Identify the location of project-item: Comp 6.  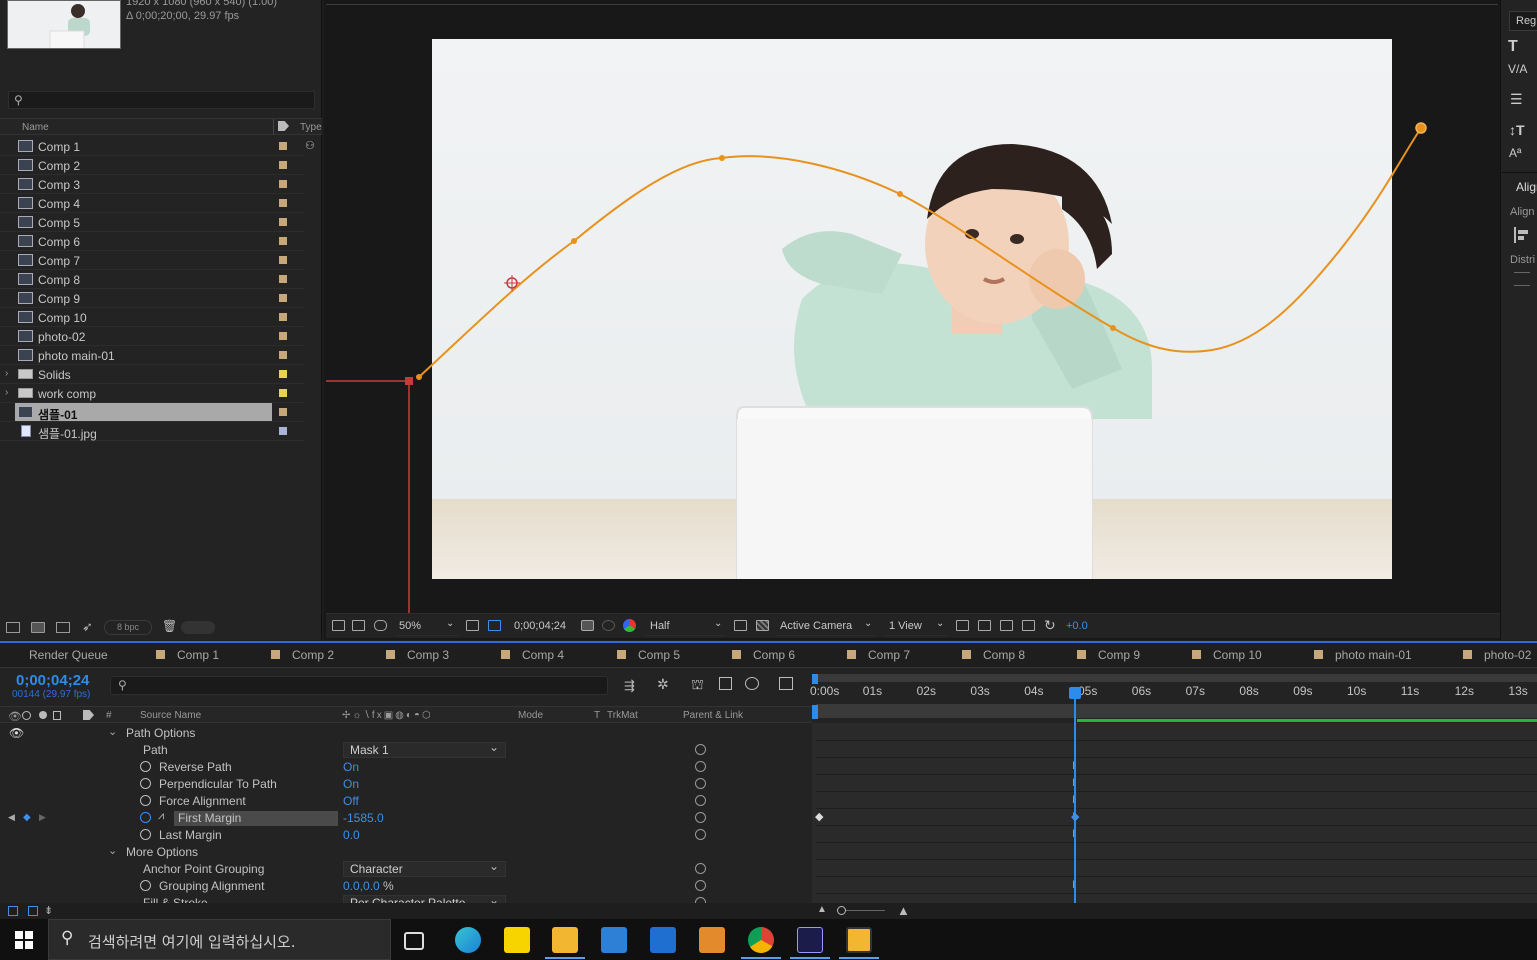
(152, 241).